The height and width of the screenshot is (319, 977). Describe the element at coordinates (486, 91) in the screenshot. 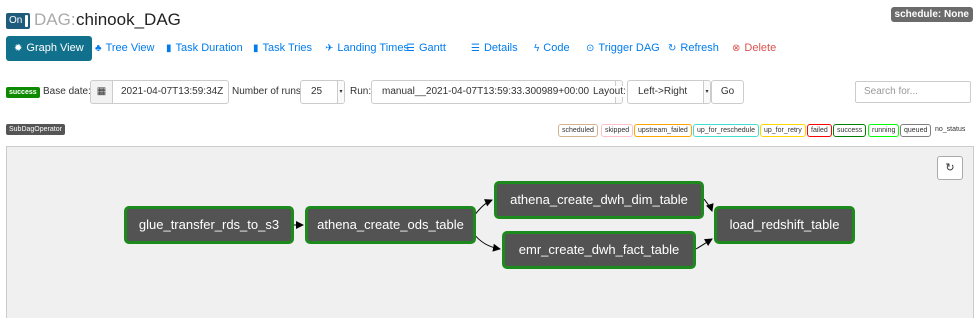

I see `run-value: manual__2021-04-07T13:59:33.300989+00:00` at that location.